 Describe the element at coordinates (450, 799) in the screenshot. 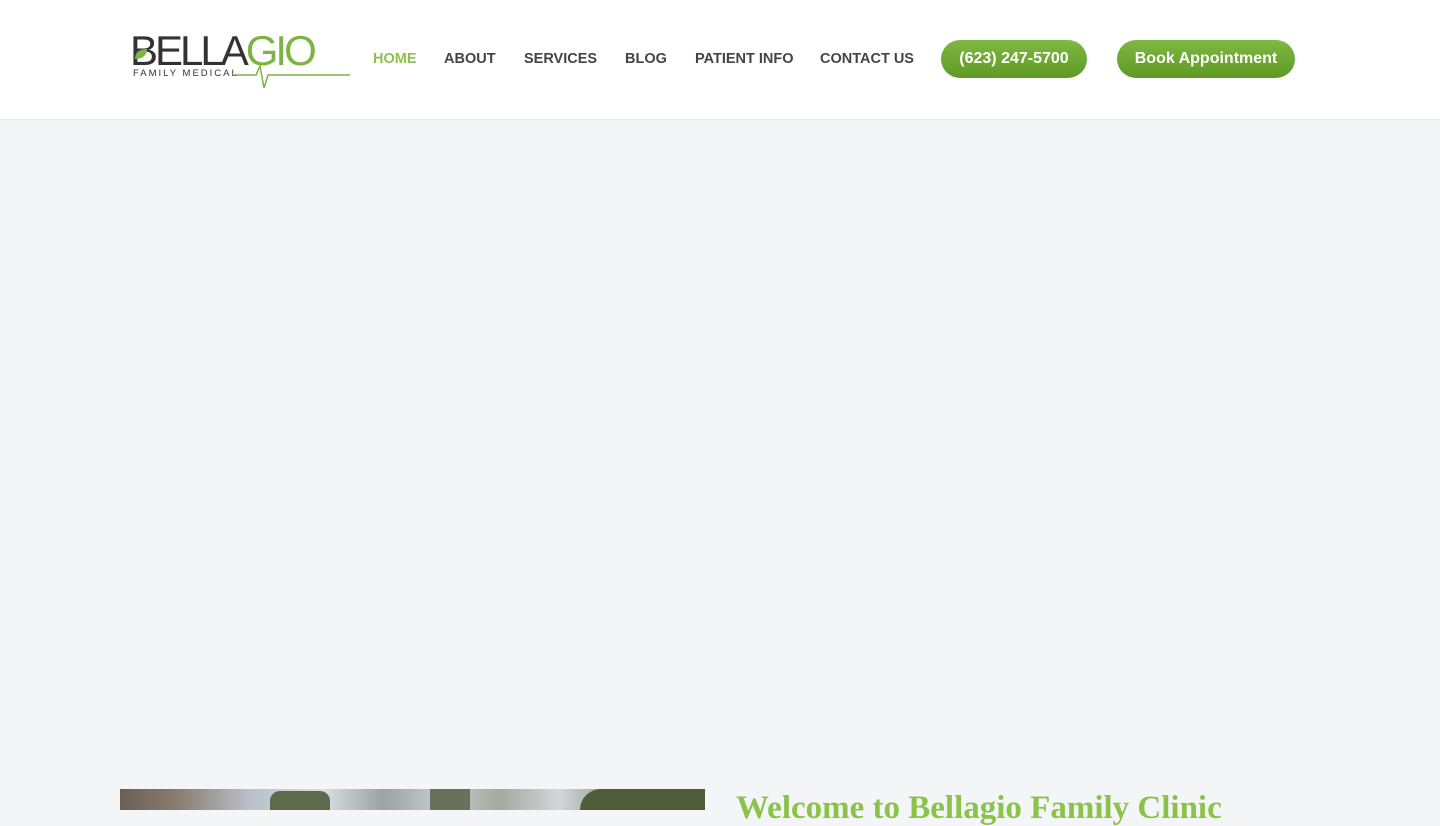

I see `photo-building` at that location.